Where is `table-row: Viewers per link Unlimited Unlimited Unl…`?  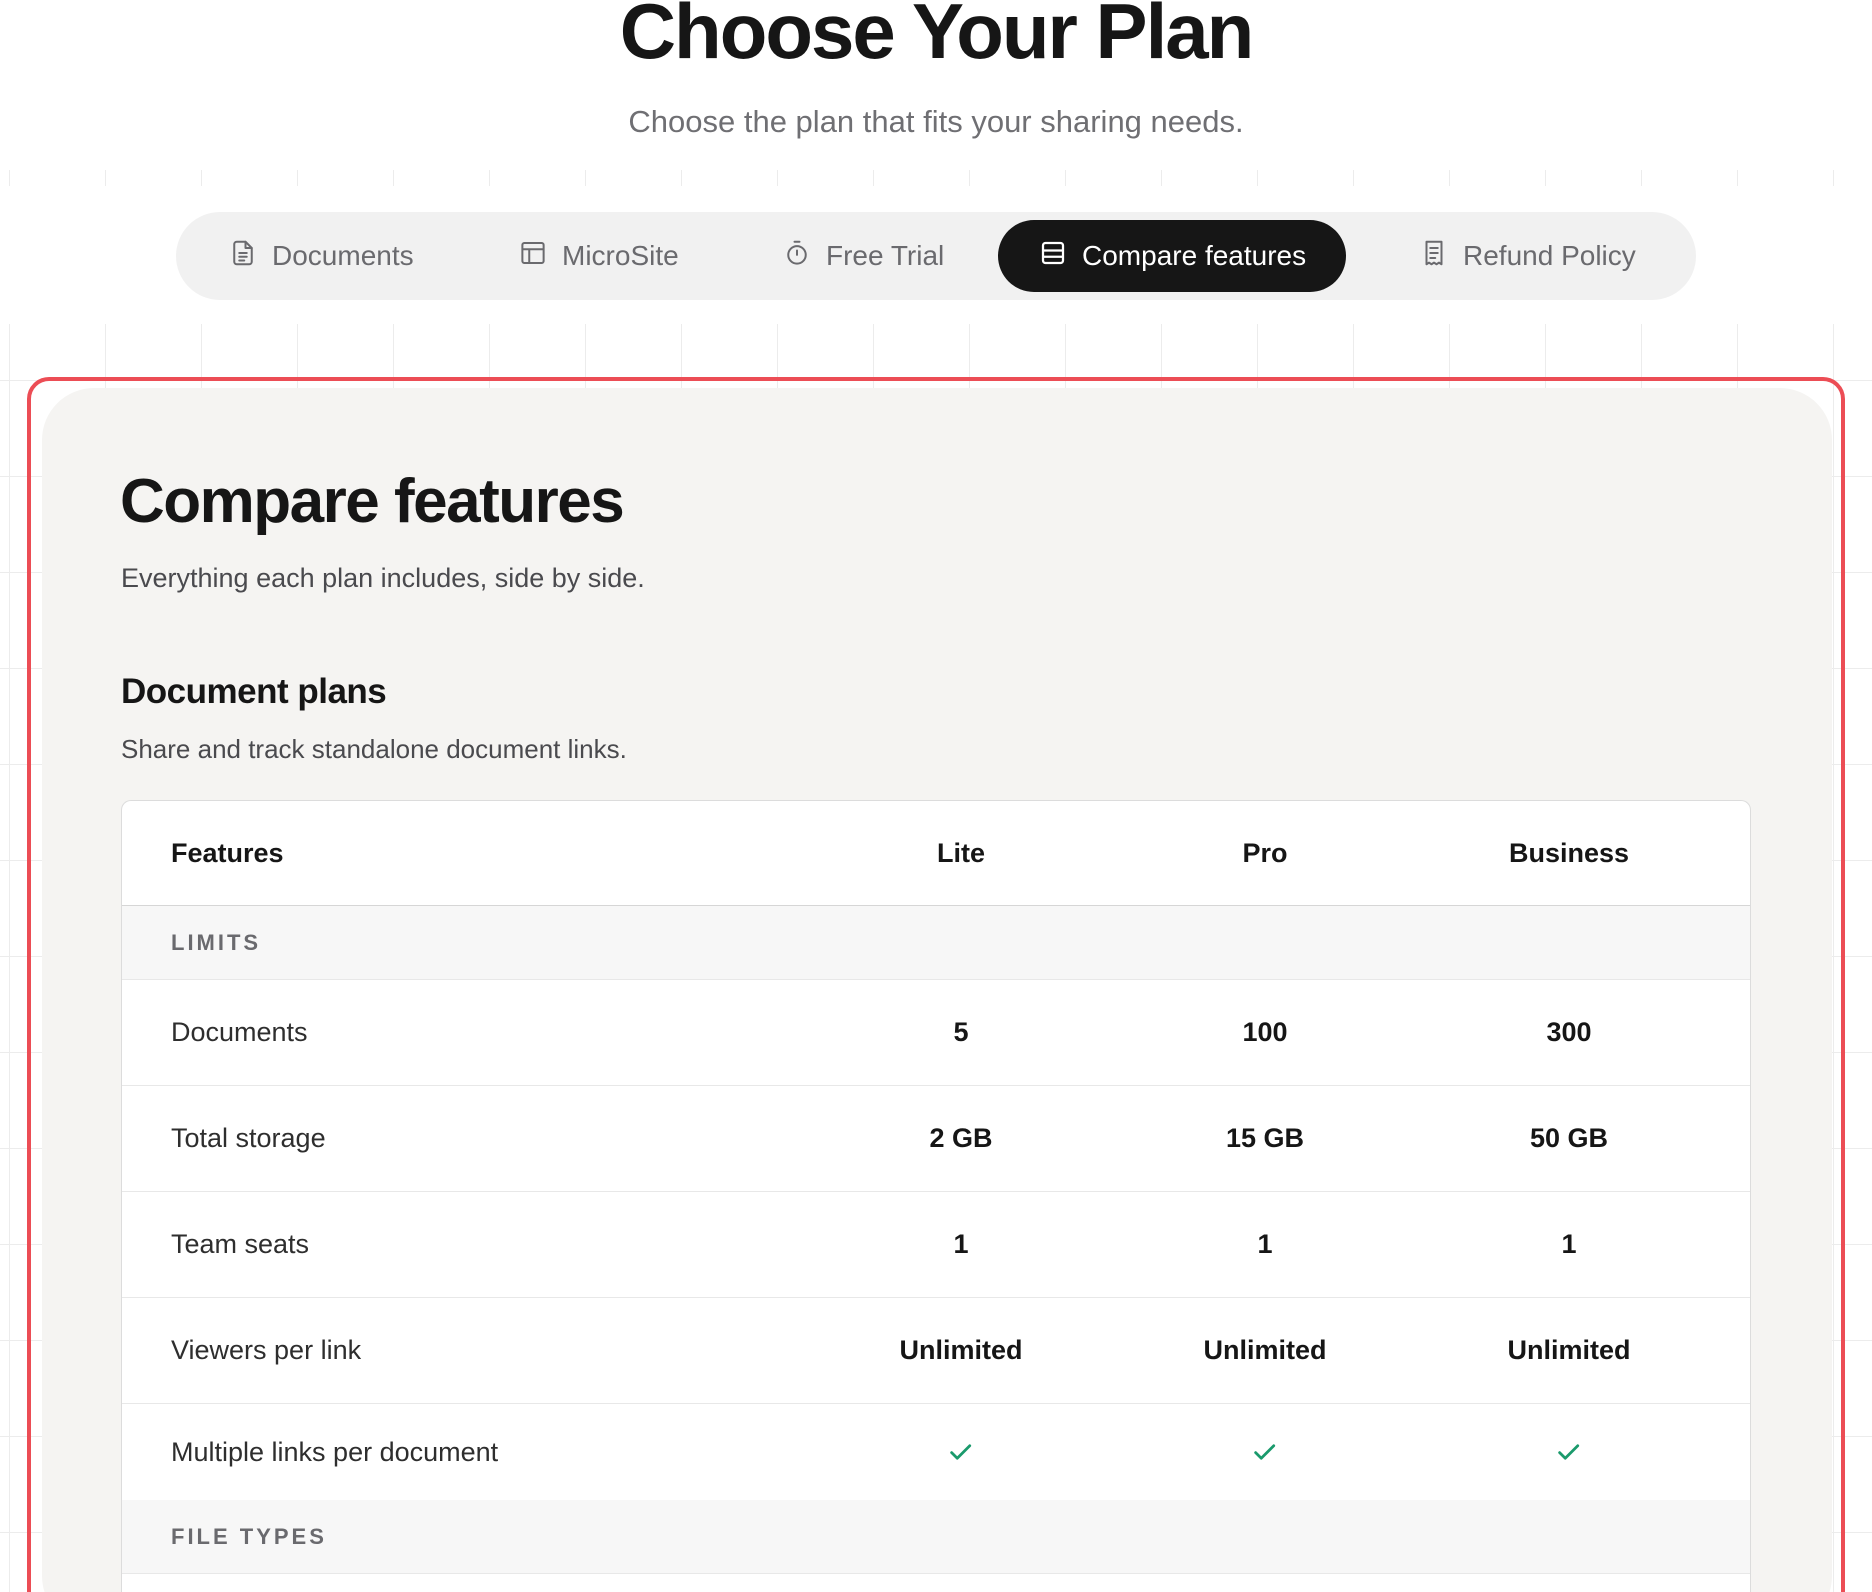
table-row: Viewers per link Unlimited Unlimited Unl… is located at coordinates (936, 1351).